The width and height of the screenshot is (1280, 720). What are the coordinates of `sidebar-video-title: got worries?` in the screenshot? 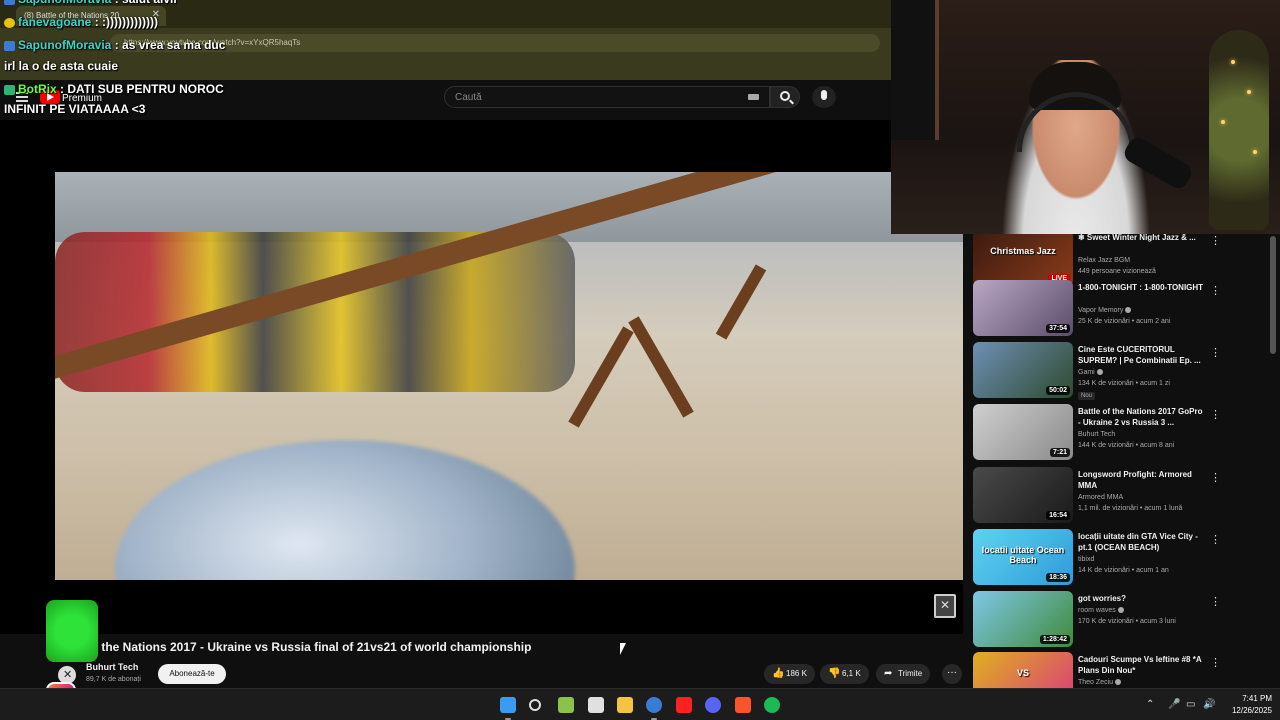 It's located at (1141, 598).